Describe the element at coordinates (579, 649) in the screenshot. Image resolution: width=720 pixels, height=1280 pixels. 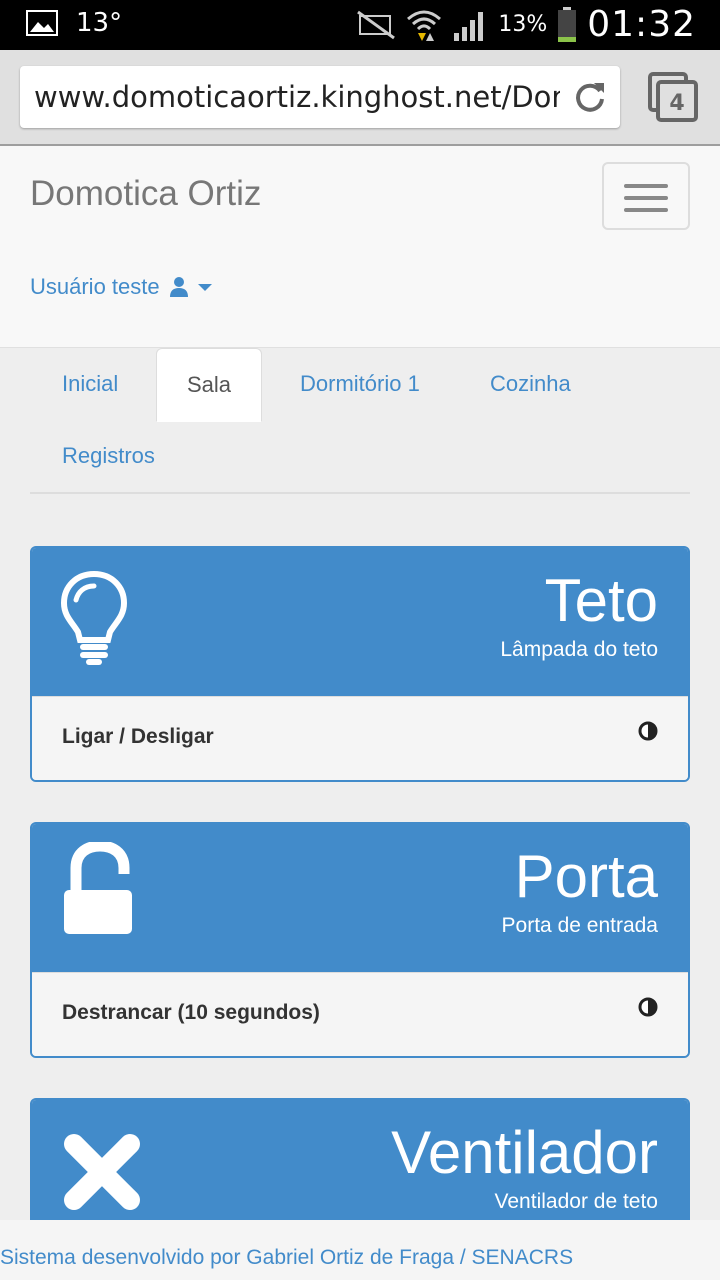
I see `device-subtitle: Lâmpada do teto` at that location.